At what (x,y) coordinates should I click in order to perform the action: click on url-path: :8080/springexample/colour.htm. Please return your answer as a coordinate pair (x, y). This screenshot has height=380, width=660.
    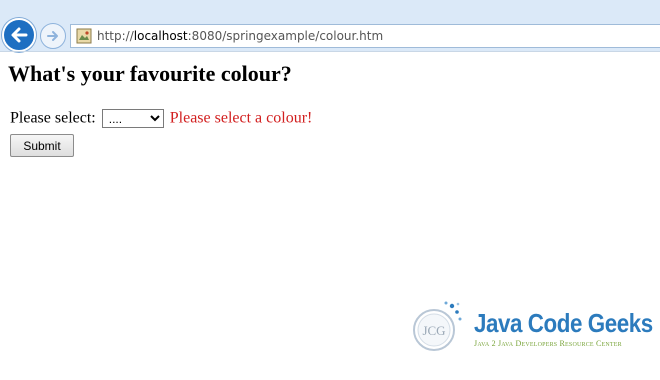
    Looking at the image, I should click on (285, 36).